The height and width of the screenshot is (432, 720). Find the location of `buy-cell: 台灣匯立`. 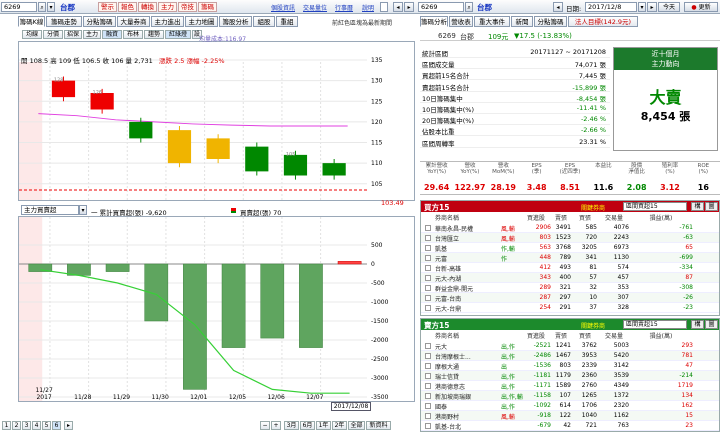

buy-cell: 台灣匯立 is located at coordinates (447, 239).